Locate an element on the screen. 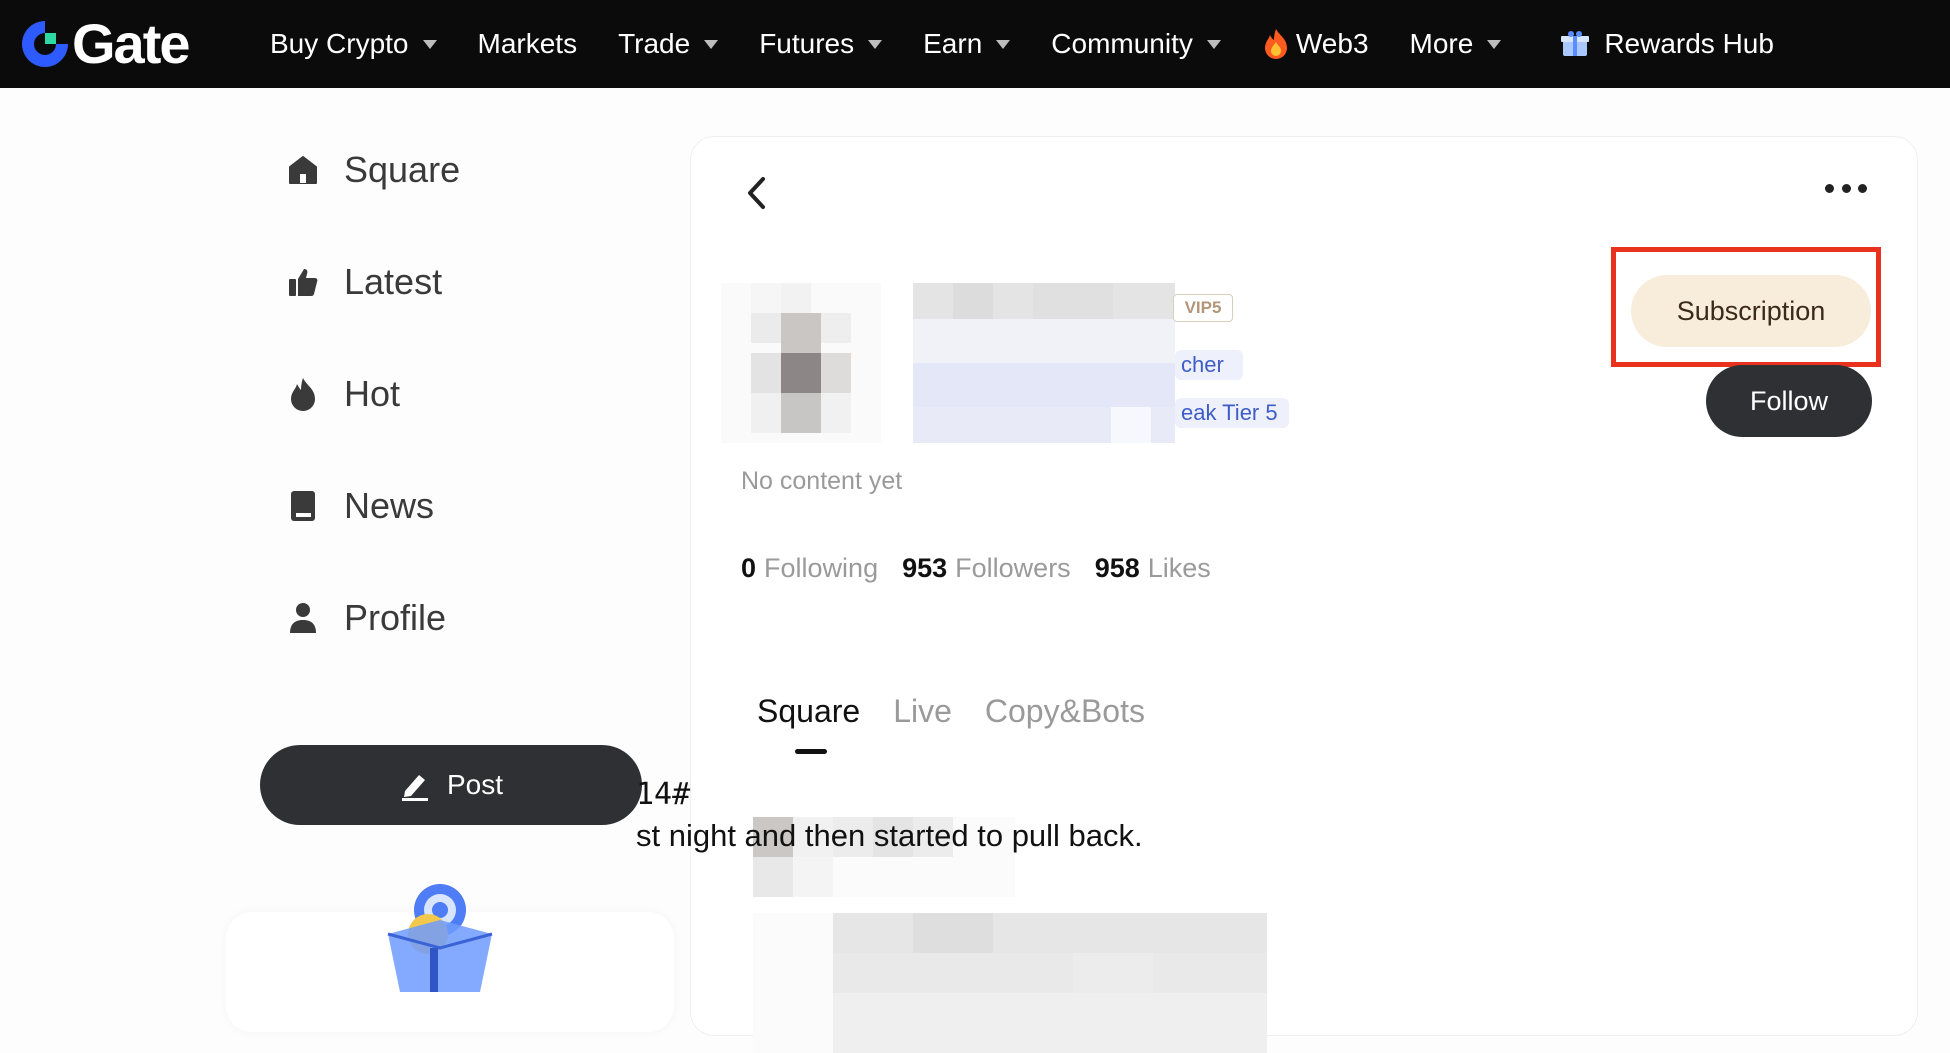 This screenshot has height=1053, width=1950. nav-label: Community is located at coordinates (1122, 43).